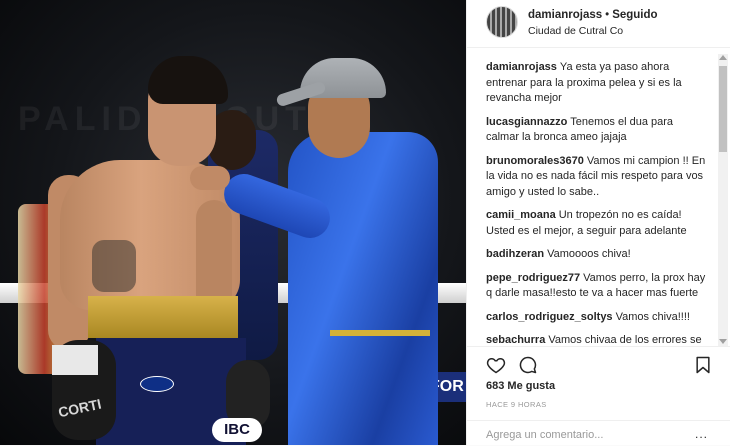 This screenshot has width=730, height=446. What do you see at coordinates (521, 215) in the screenshot?
I see `comment-username-link: camii_moana` at bounding box center [521, 215].